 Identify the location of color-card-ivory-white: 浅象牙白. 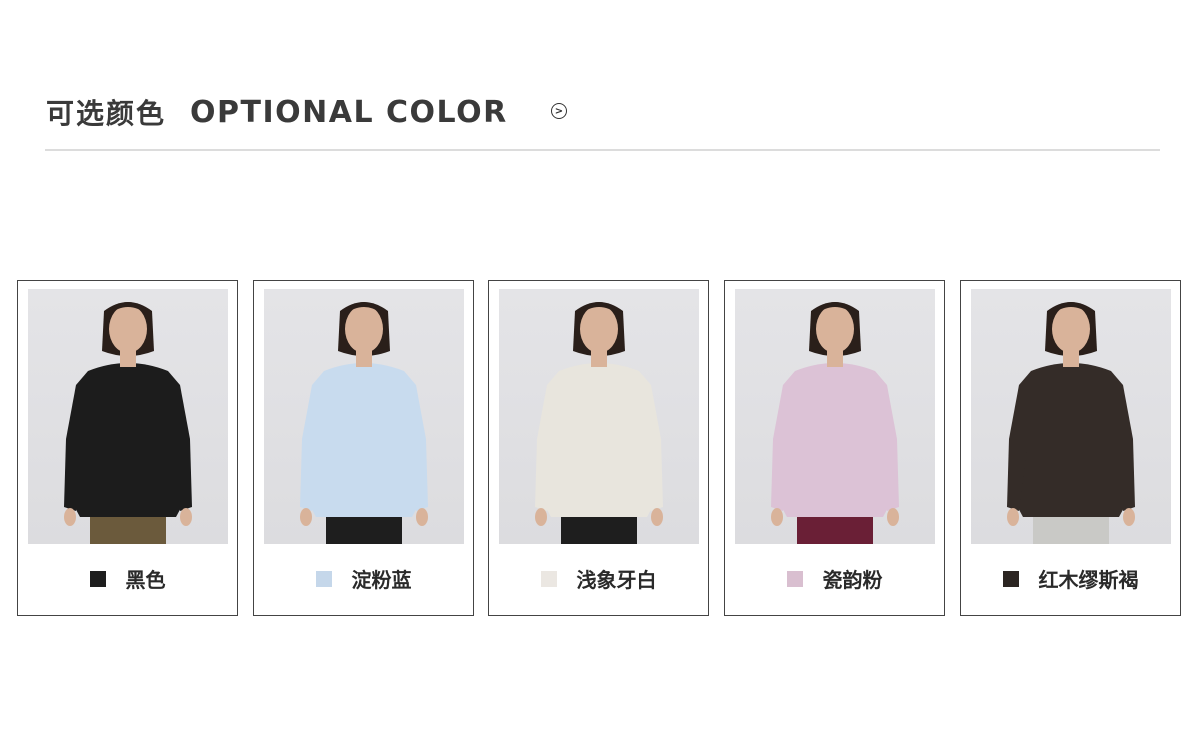
(598, 448).